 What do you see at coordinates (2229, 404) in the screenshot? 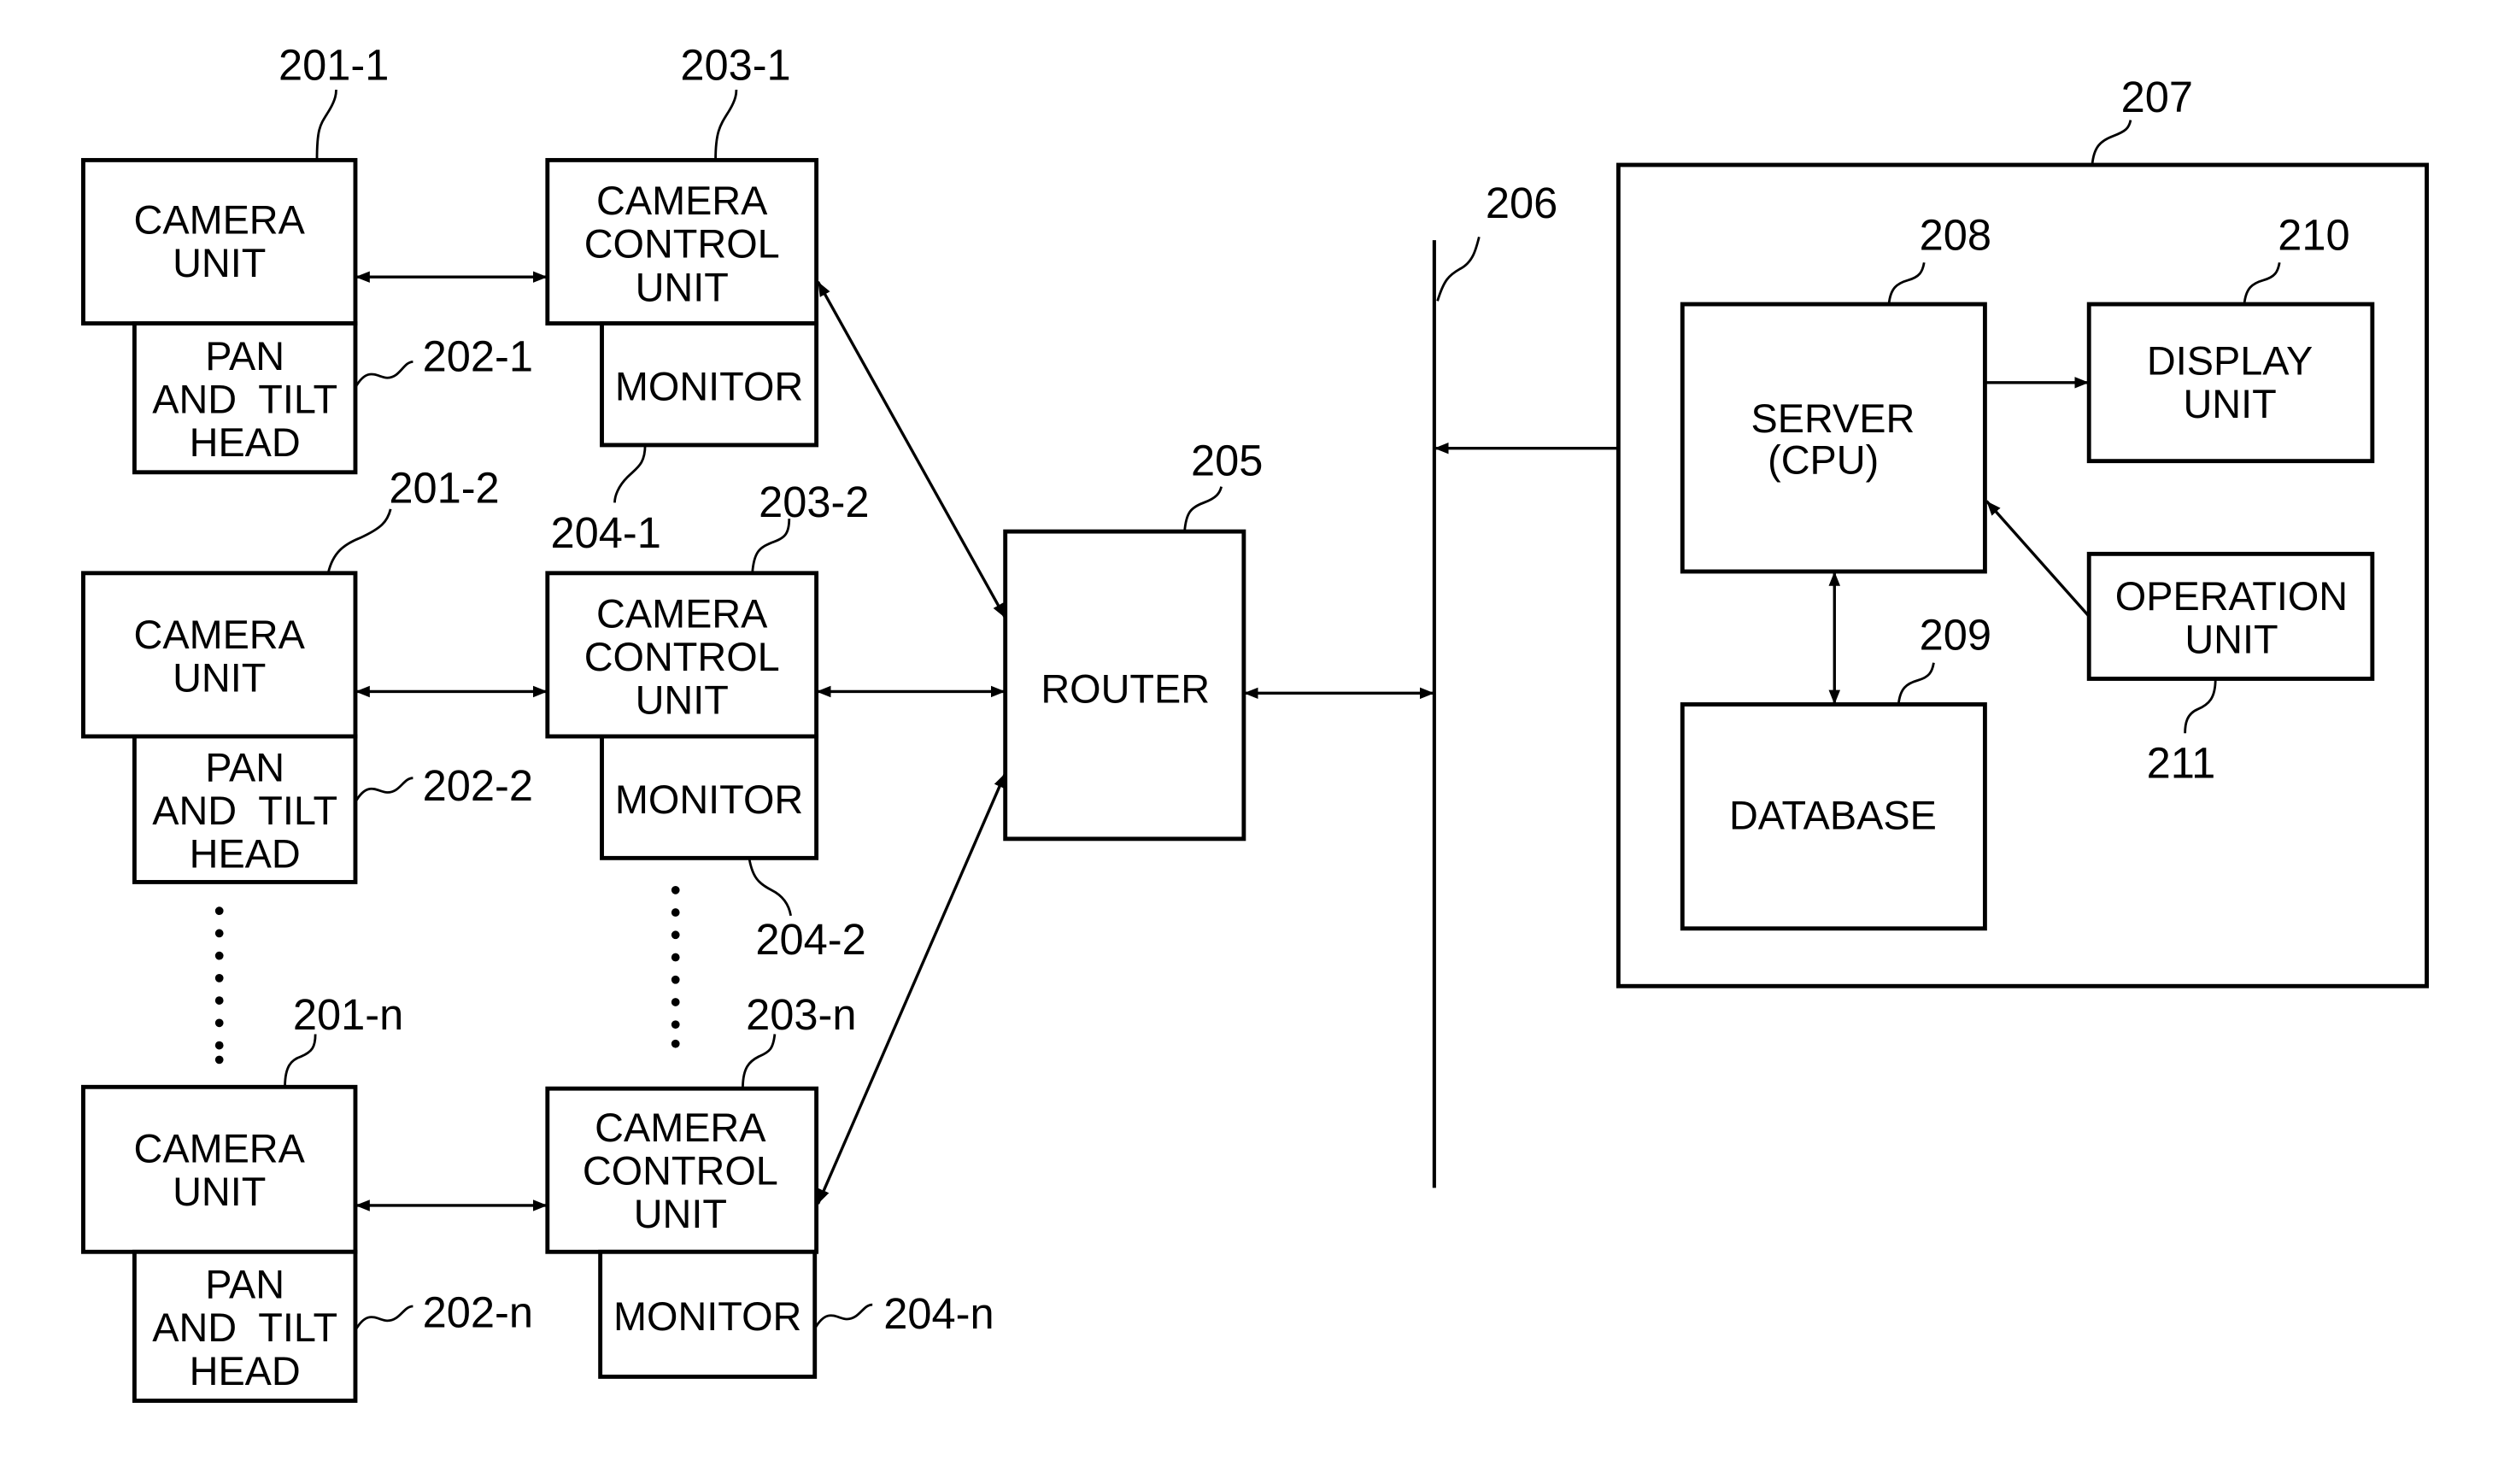
I see `display-unit-label: UNIT` at bounding box center [2229, 404].